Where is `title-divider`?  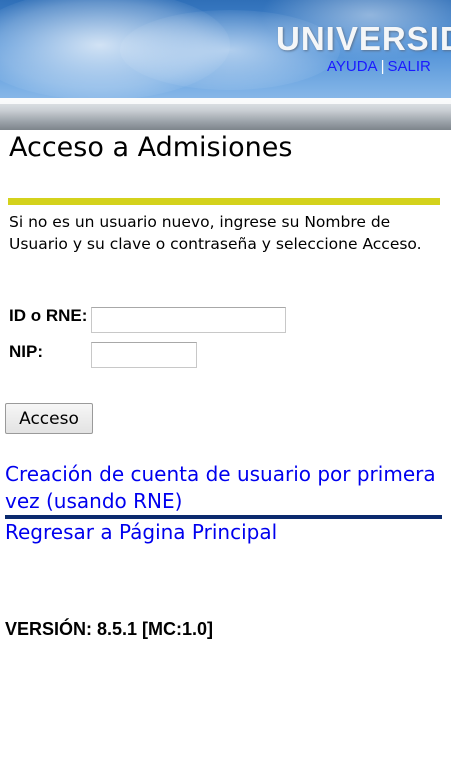 title-divider is located at coordinates (224, 201).